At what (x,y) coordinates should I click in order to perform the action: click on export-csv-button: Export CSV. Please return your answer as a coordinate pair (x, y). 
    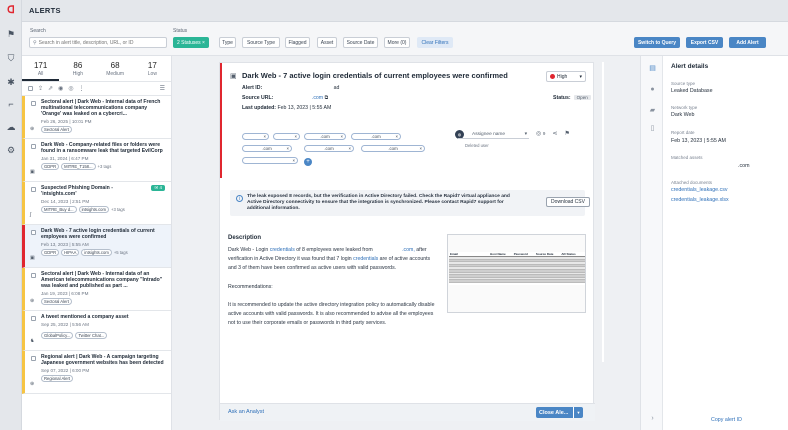
    Looking at the image, I should click on (704, 42).